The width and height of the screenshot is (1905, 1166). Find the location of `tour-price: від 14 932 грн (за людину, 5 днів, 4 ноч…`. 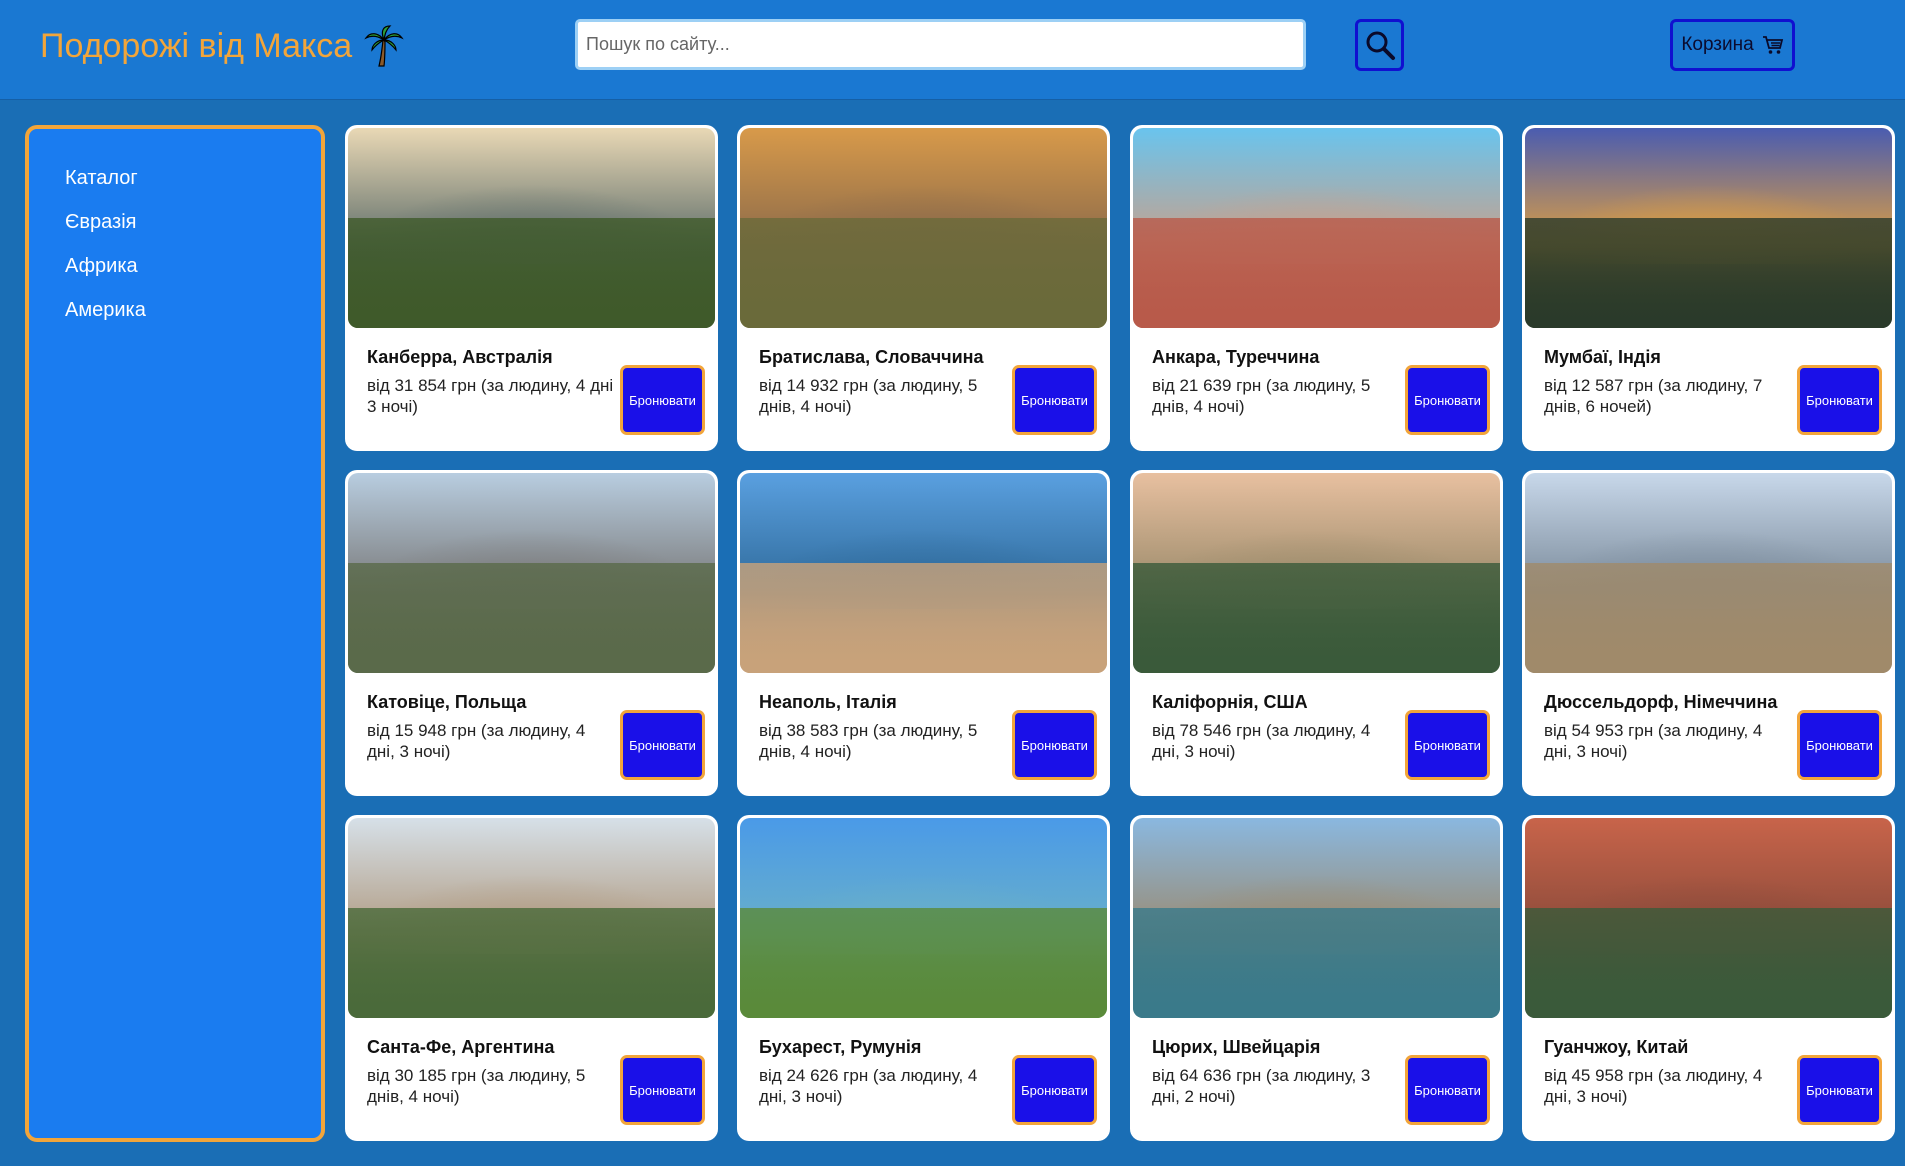

tour-price: від 14 932 грн (за людину, 5 днів, 4 ноч… is located at coordinates (868, 396).